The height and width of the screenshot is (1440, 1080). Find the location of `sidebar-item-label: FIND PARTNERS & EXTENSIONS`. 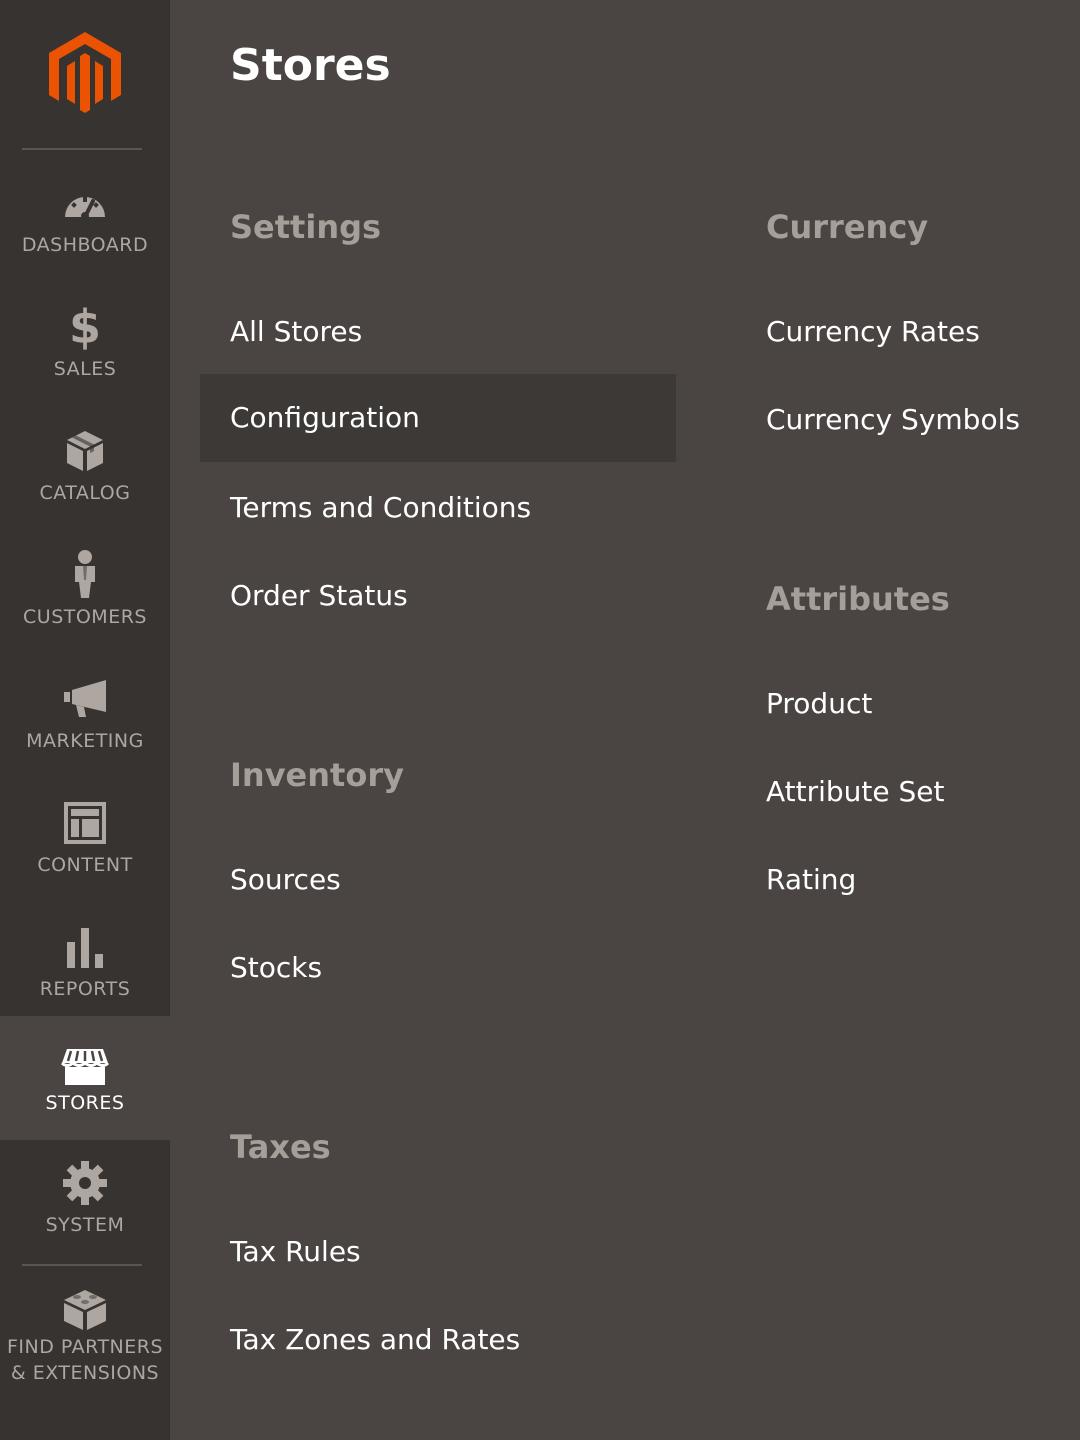

sidebar-item-label: FIND PARTNERS & EXTENSIONS is located at coordinates (85, 1360).